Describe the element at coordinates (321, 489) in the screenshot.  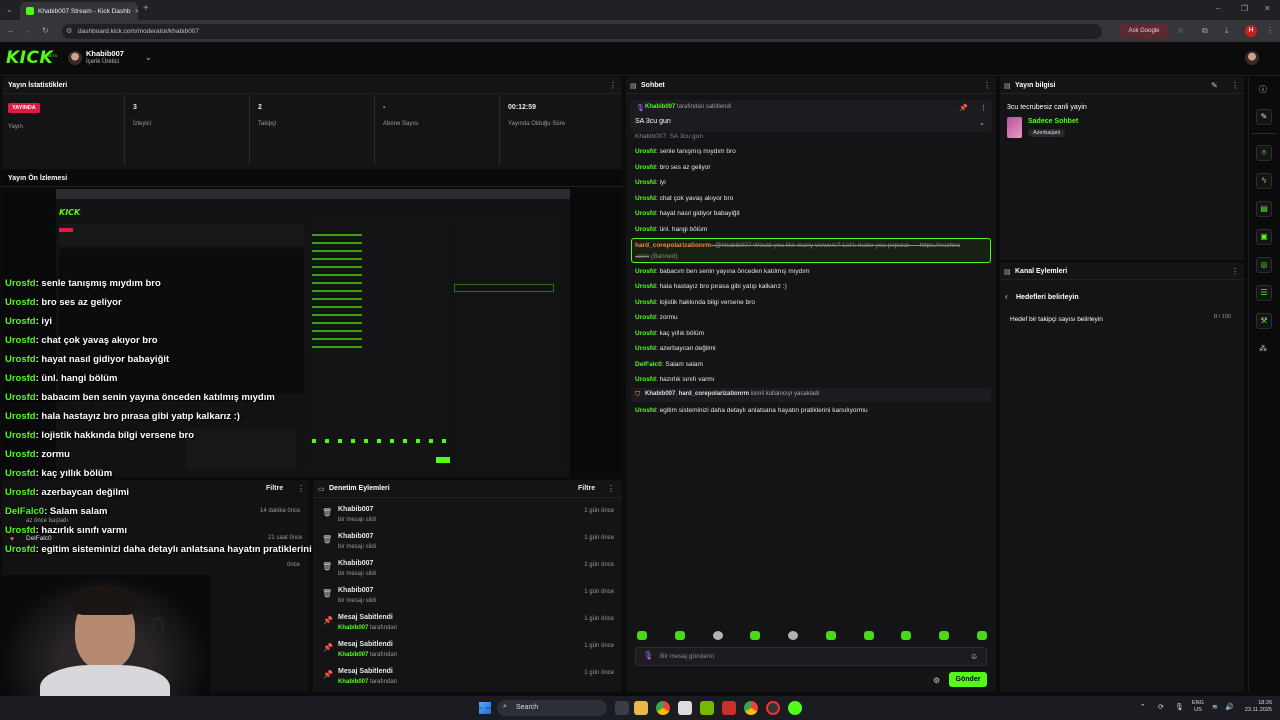
I see `modlog-collapse-icon: ▭` at that location.